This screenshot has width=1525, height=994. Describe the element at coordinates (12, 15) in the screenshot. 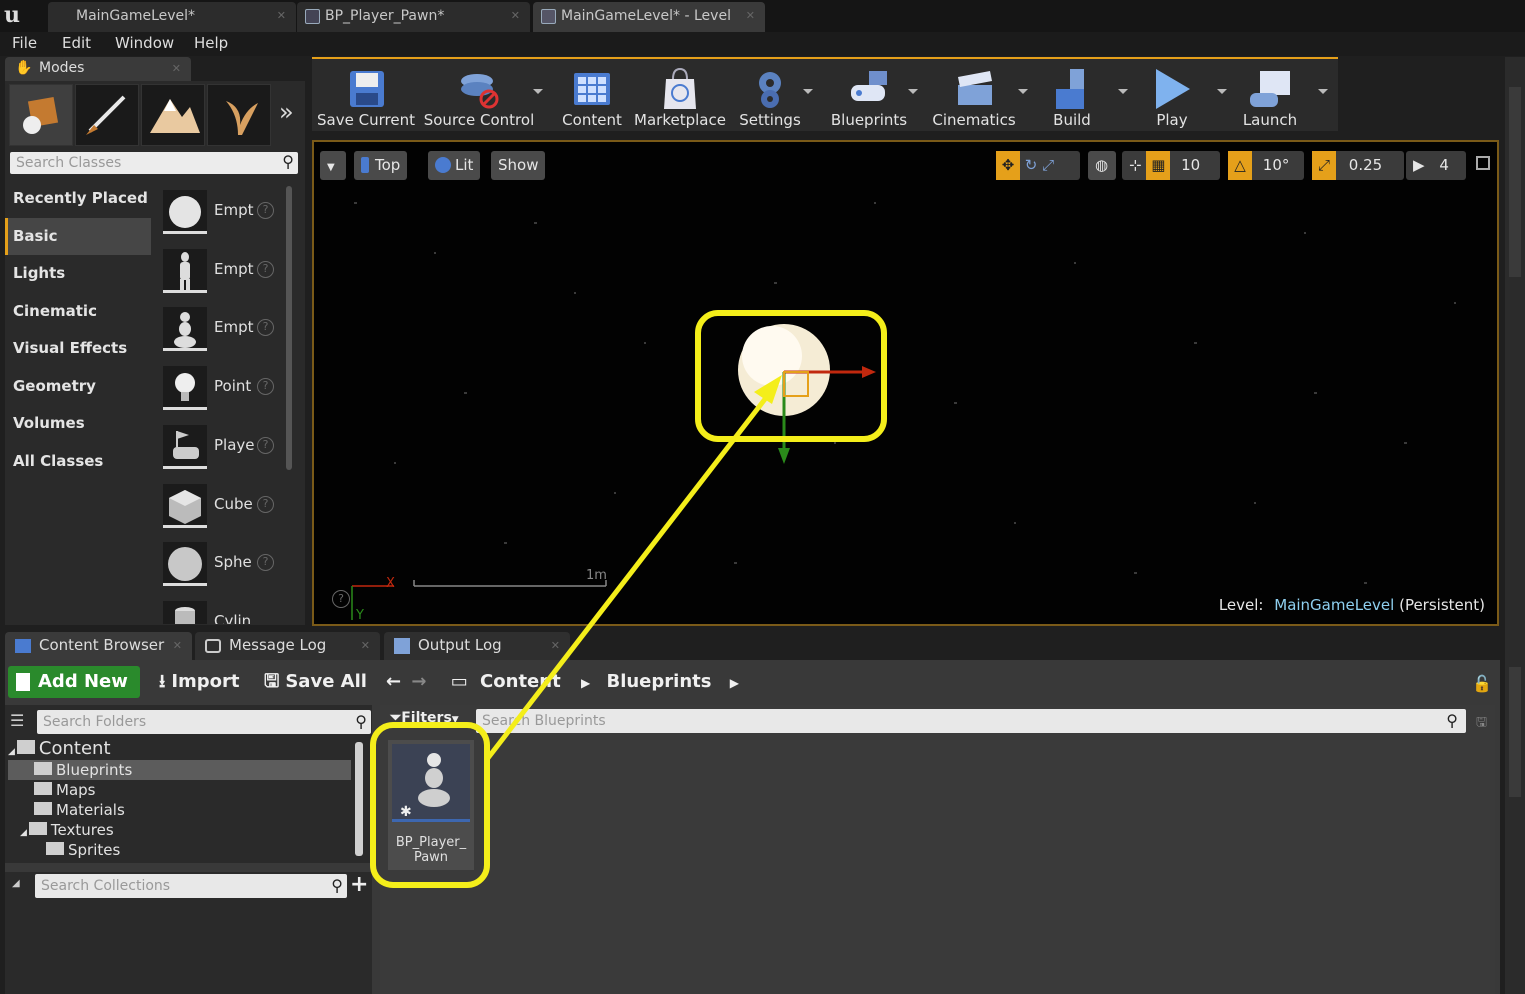

I see `unreal-logo-icon: u` at that location.